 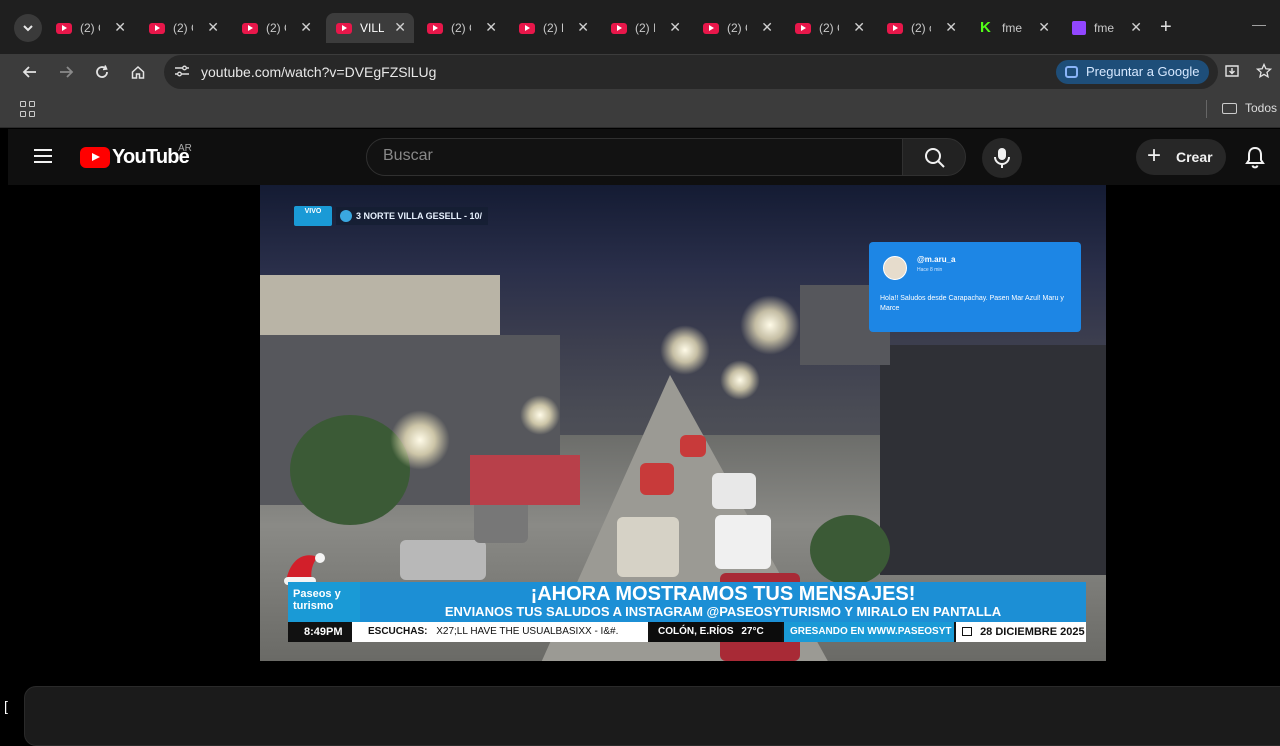 What do you see at coordinates (930, 270) in the screenshot?
I see `message-time: Hace 8 min` at bounding box center [930, 270].